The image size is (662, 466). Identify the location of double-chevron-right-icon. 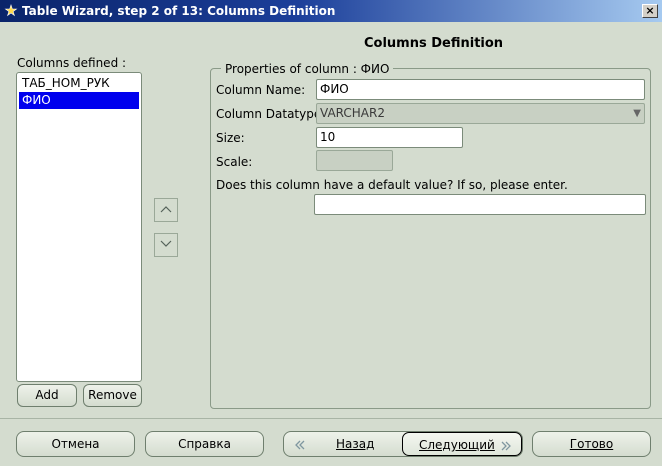
(506, 445).